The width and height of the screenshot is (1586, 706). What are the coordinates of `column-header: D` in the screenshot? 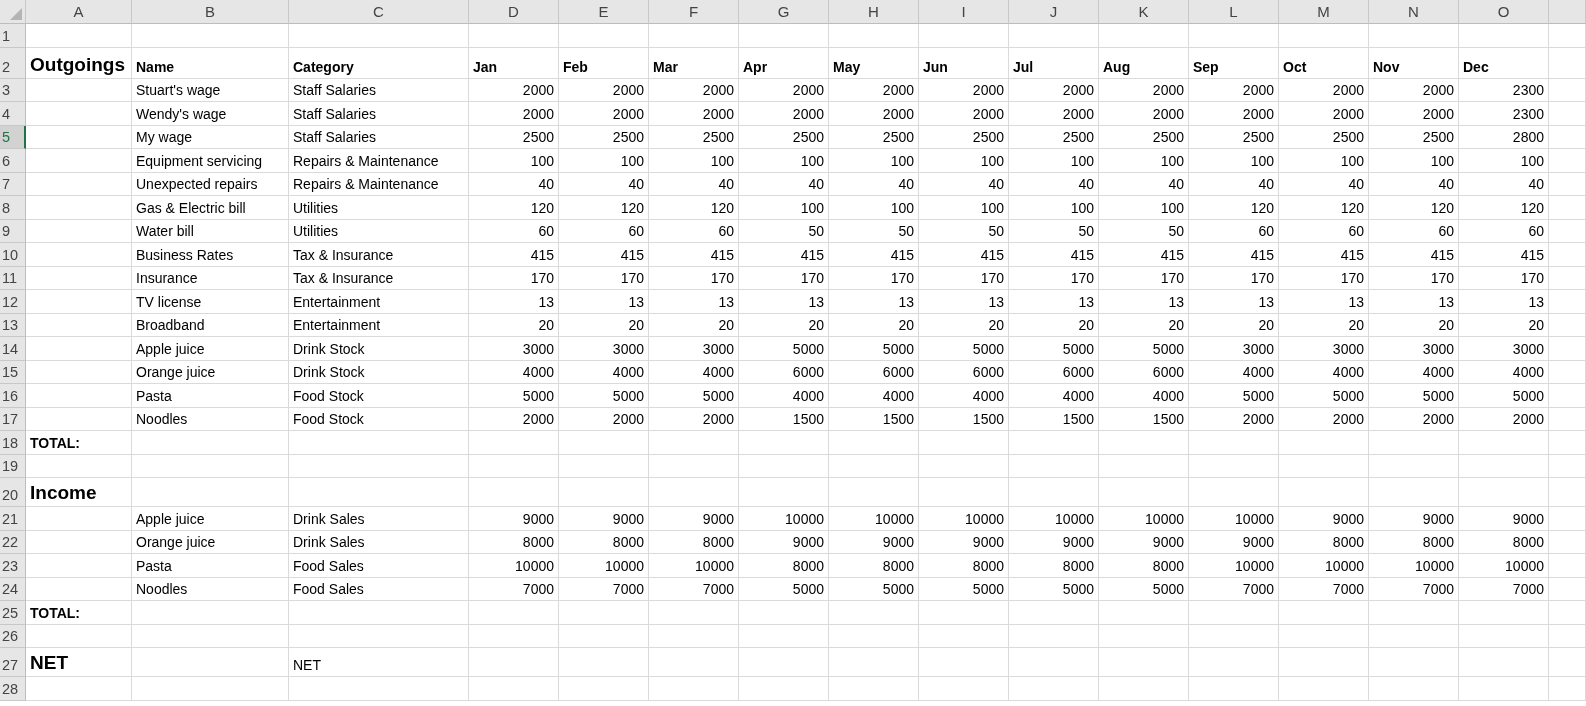 It's located at (514, 12).